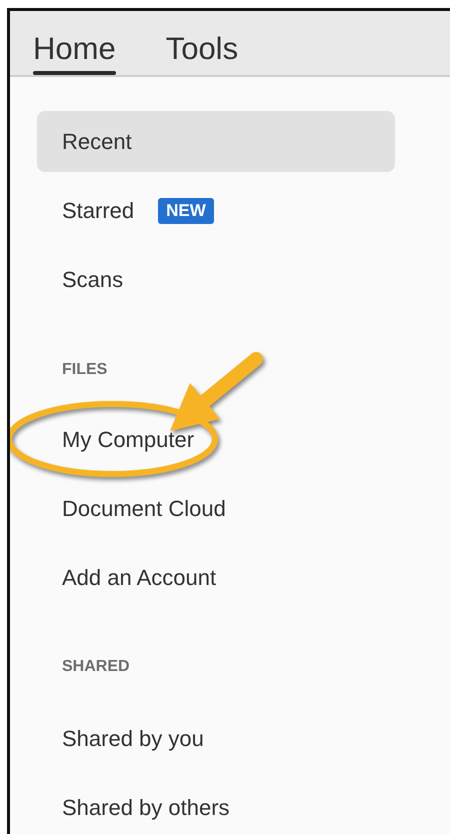 The height and width of the screenshot is (834, 450). Describe the element at coordinates (146, 805) in the screenshot. I see `nav-item: Shared by others` at that location.